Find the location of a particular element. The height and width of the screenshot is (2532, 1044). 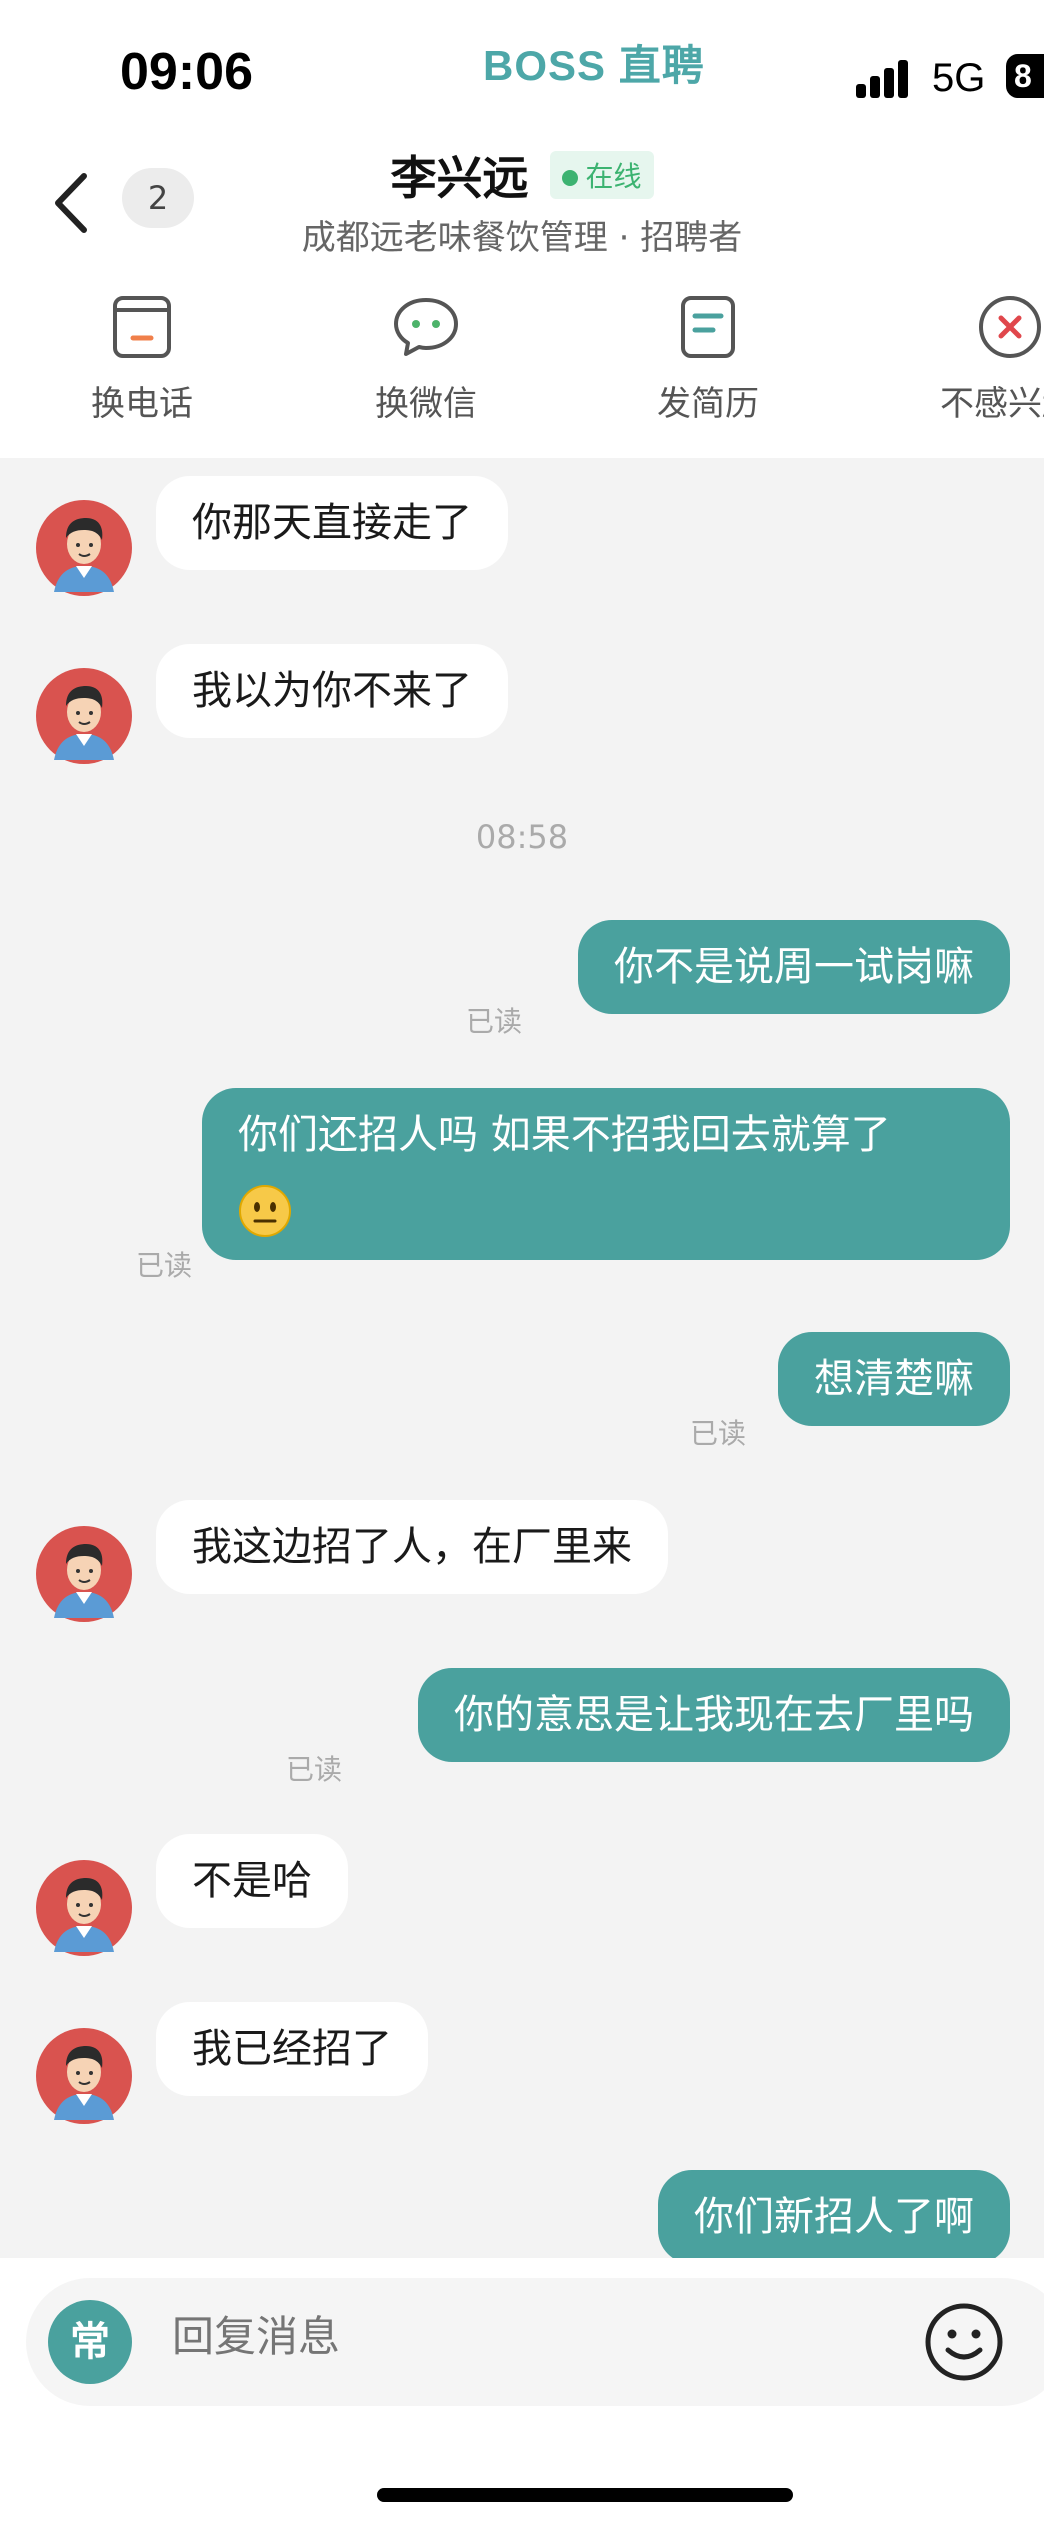

action-not-interested: 不感兴趣 is located at coordinates (982, 358).